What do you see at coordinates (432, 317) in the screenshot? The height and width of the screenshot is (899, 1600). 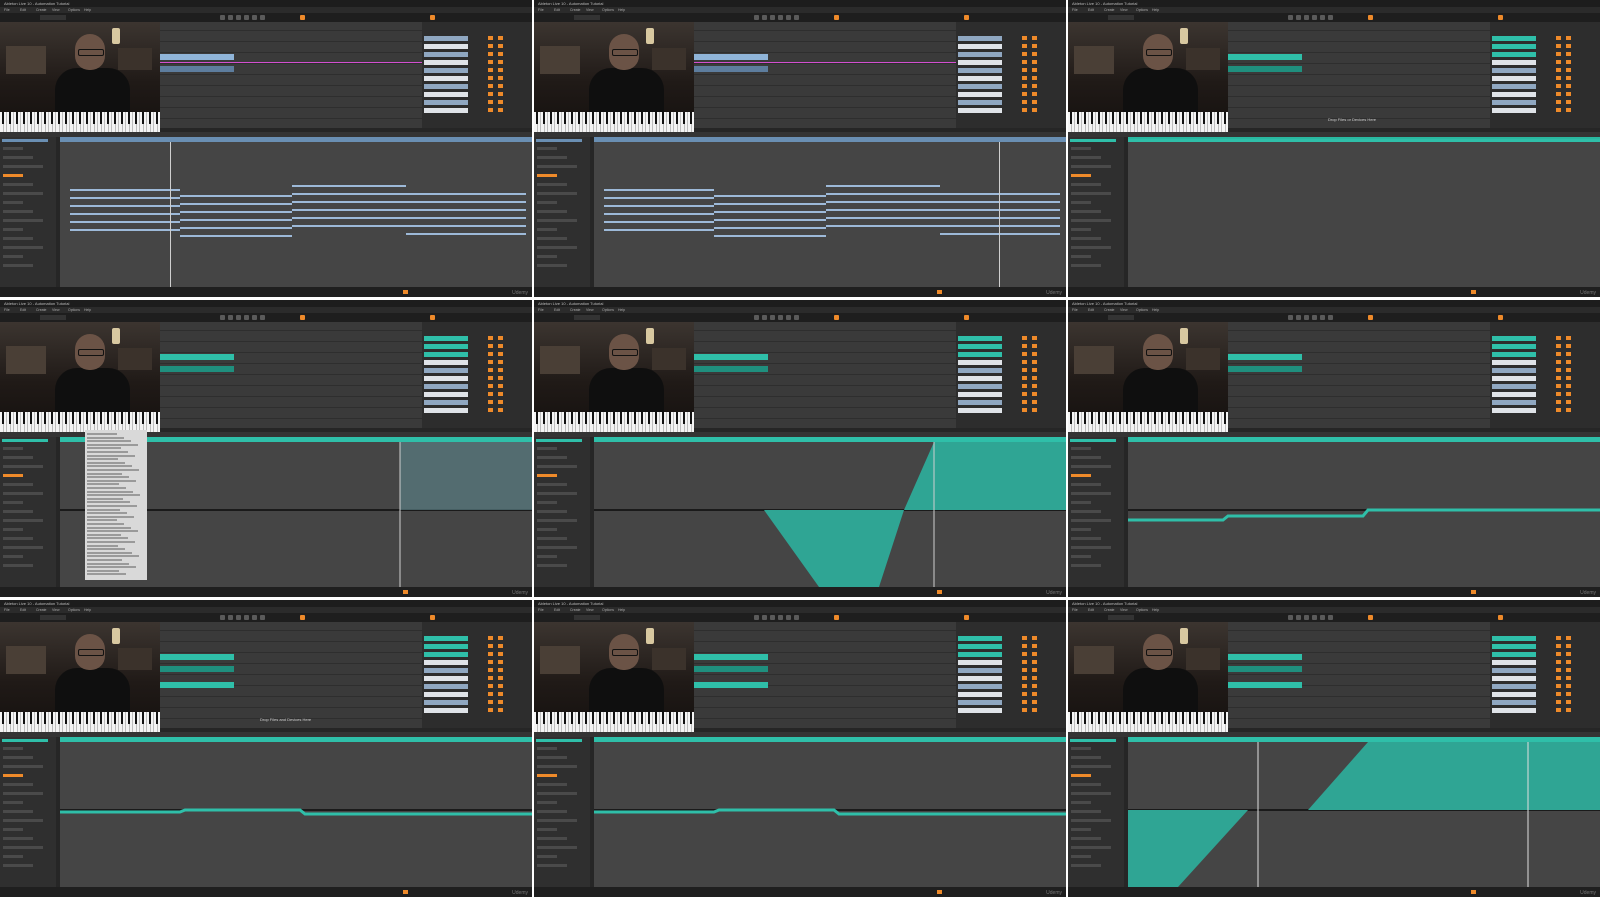 I see `key-map-button` at bounding box center [432, 317].